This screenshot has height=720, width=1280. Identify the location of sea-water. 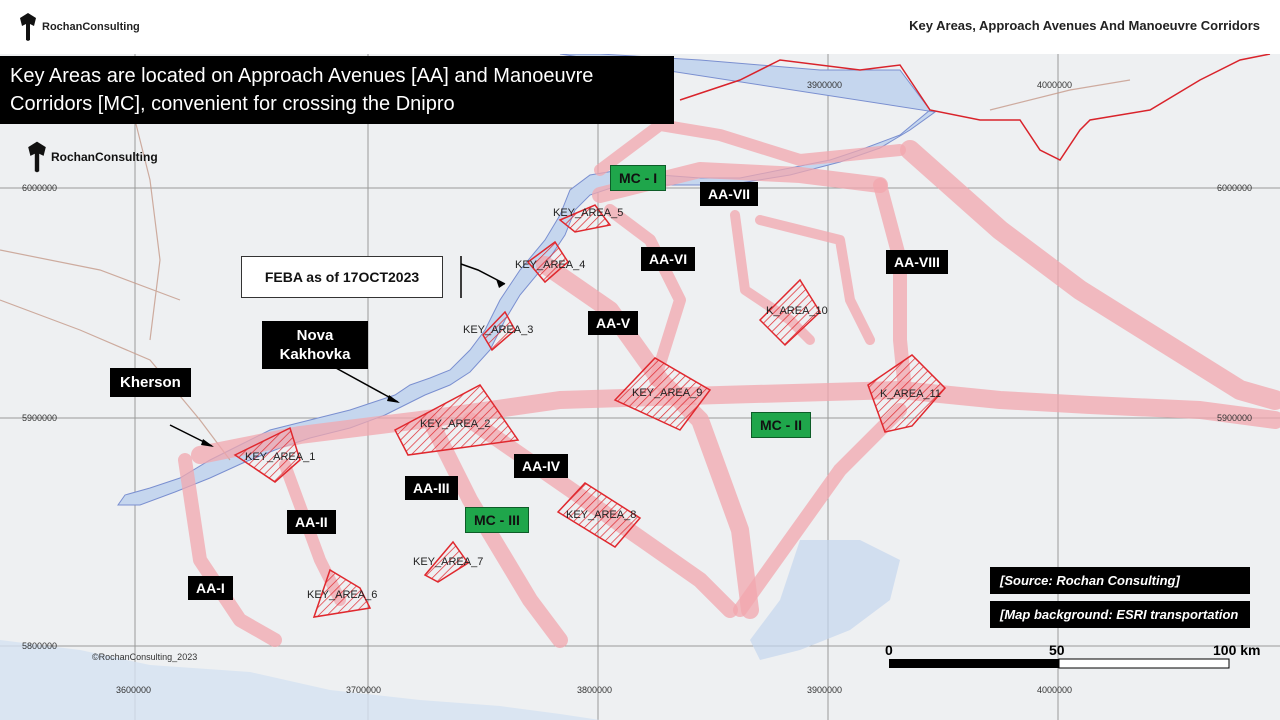
(300, 680).